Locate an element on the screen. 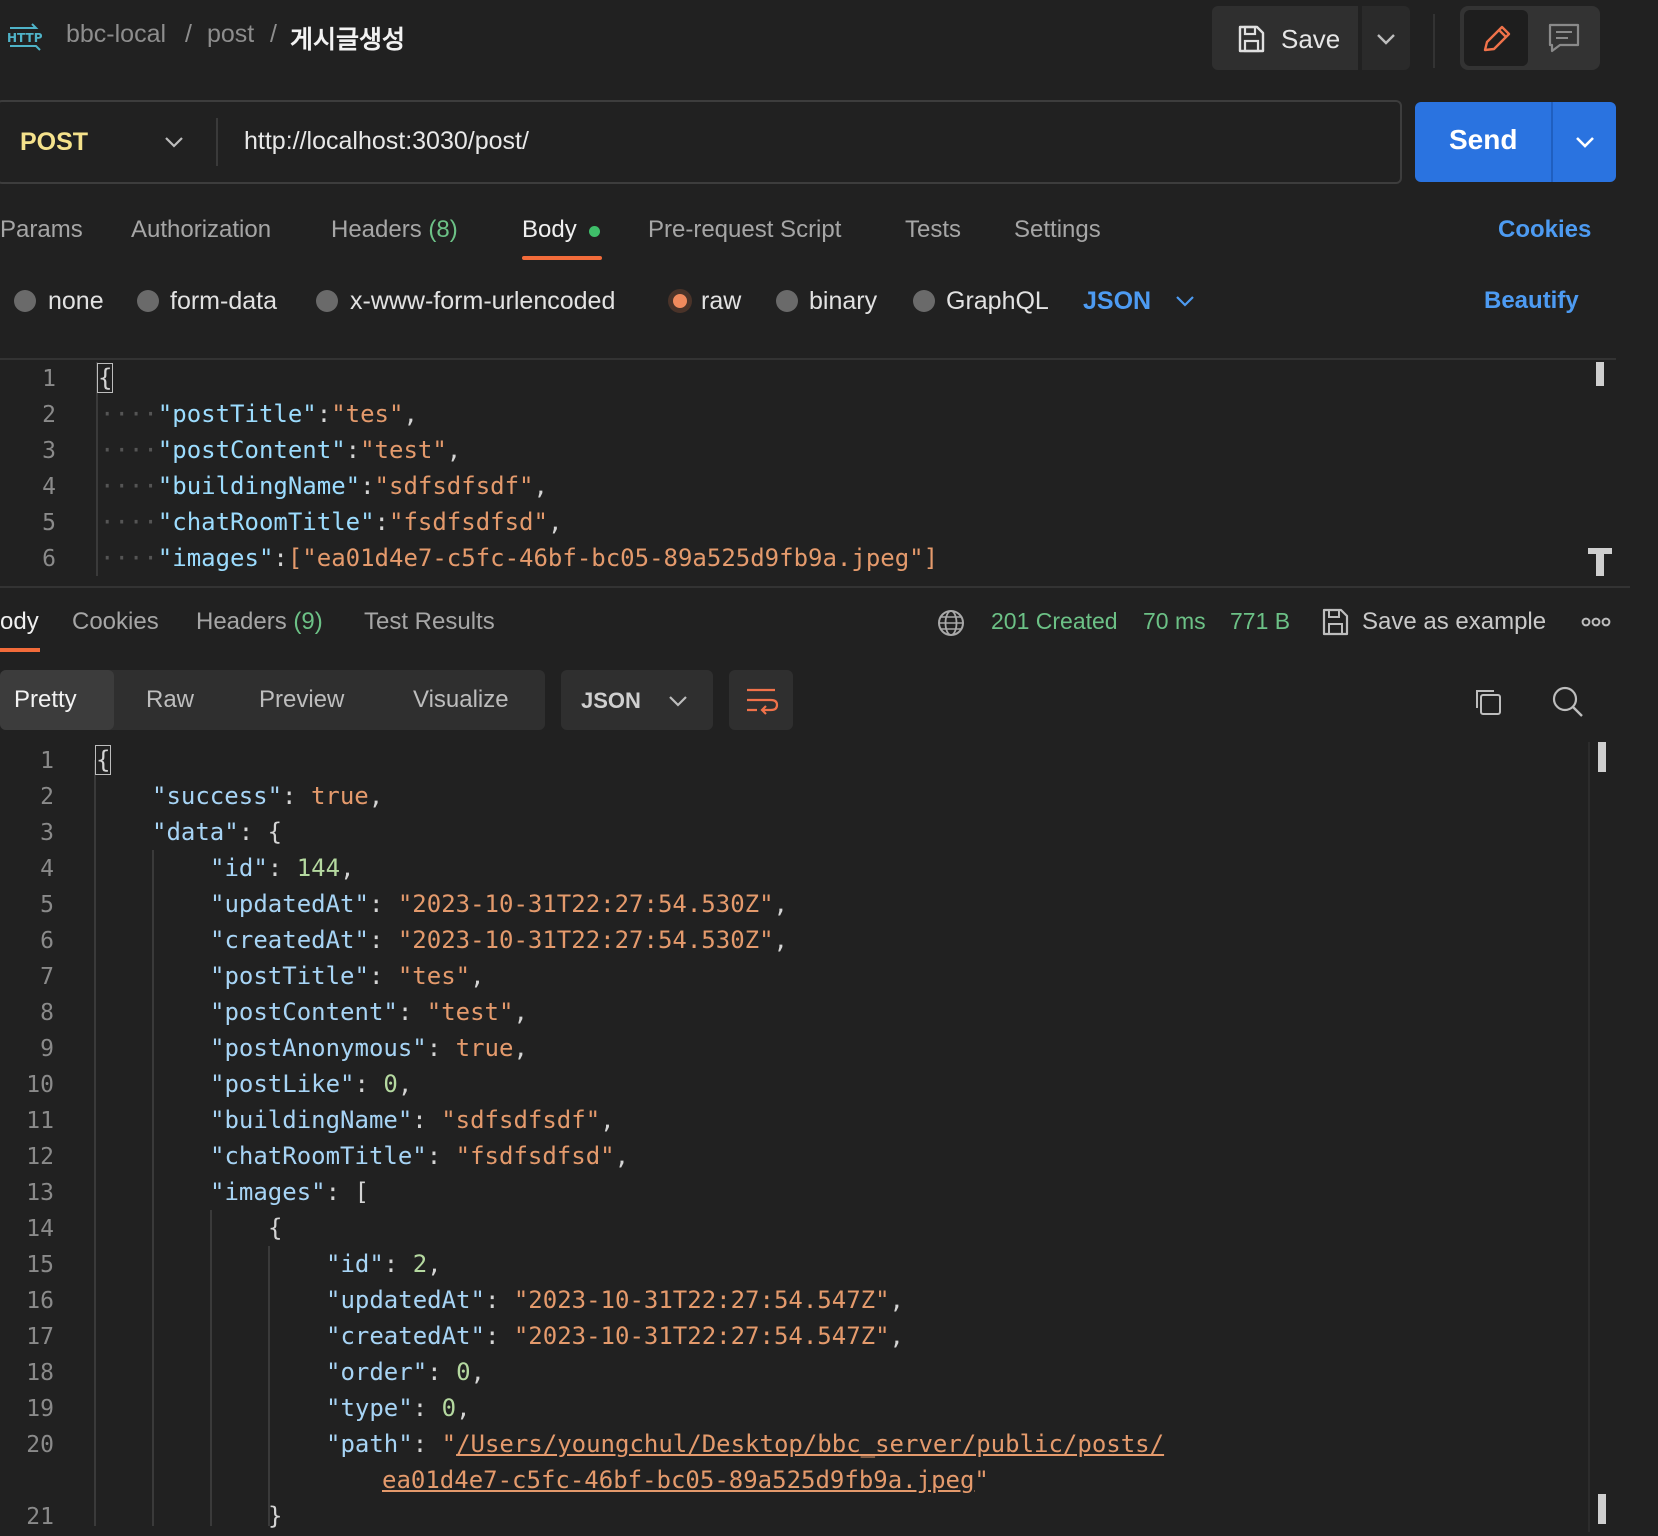 This screenshot has width=1658, height=1536. toolbar-divider is located at coordinates (1434, 41).